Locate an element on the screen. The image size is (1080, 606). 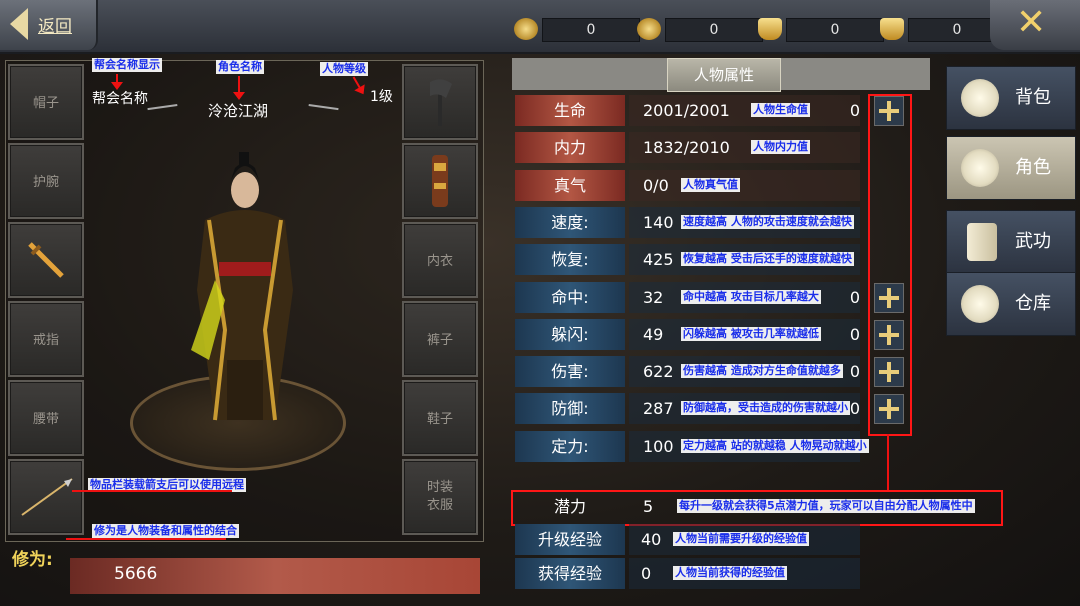
slot-pants: 裤子 is located at coordinates (440, 339).